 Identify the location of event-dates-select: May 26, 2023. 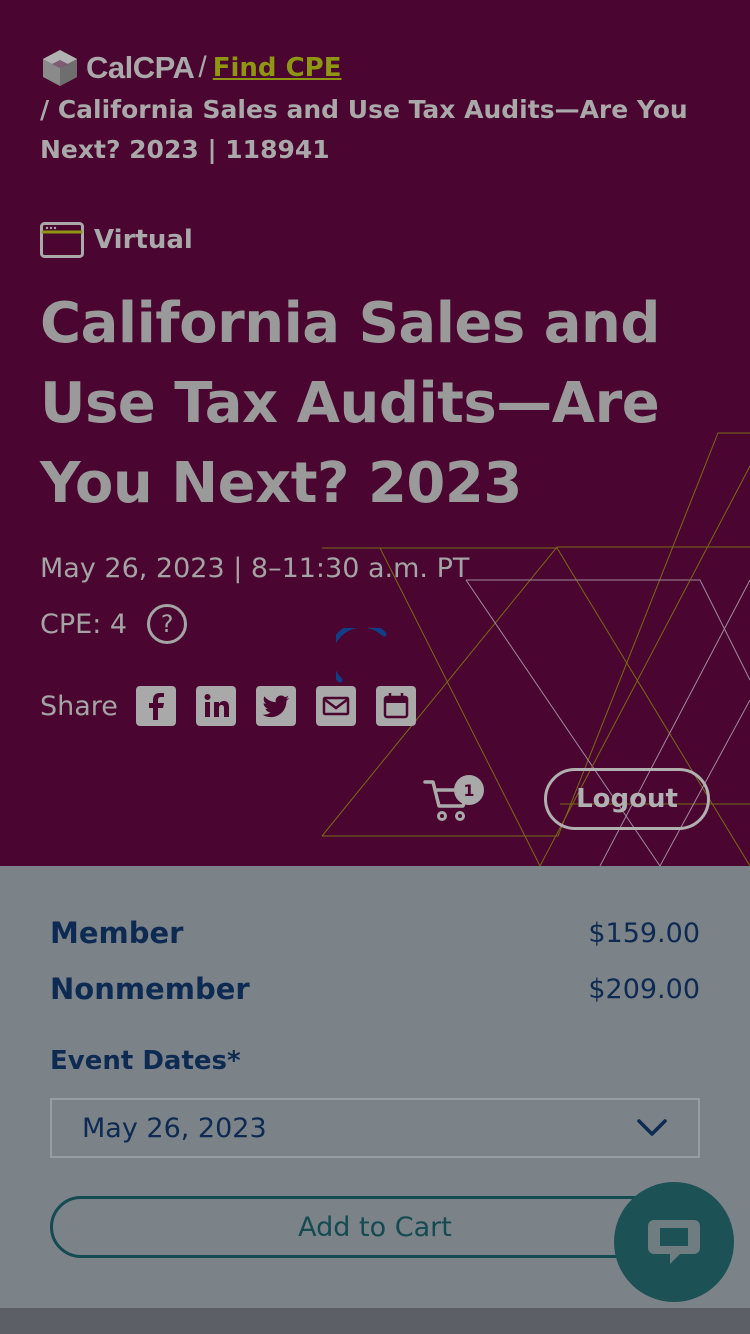
(375, 1128).